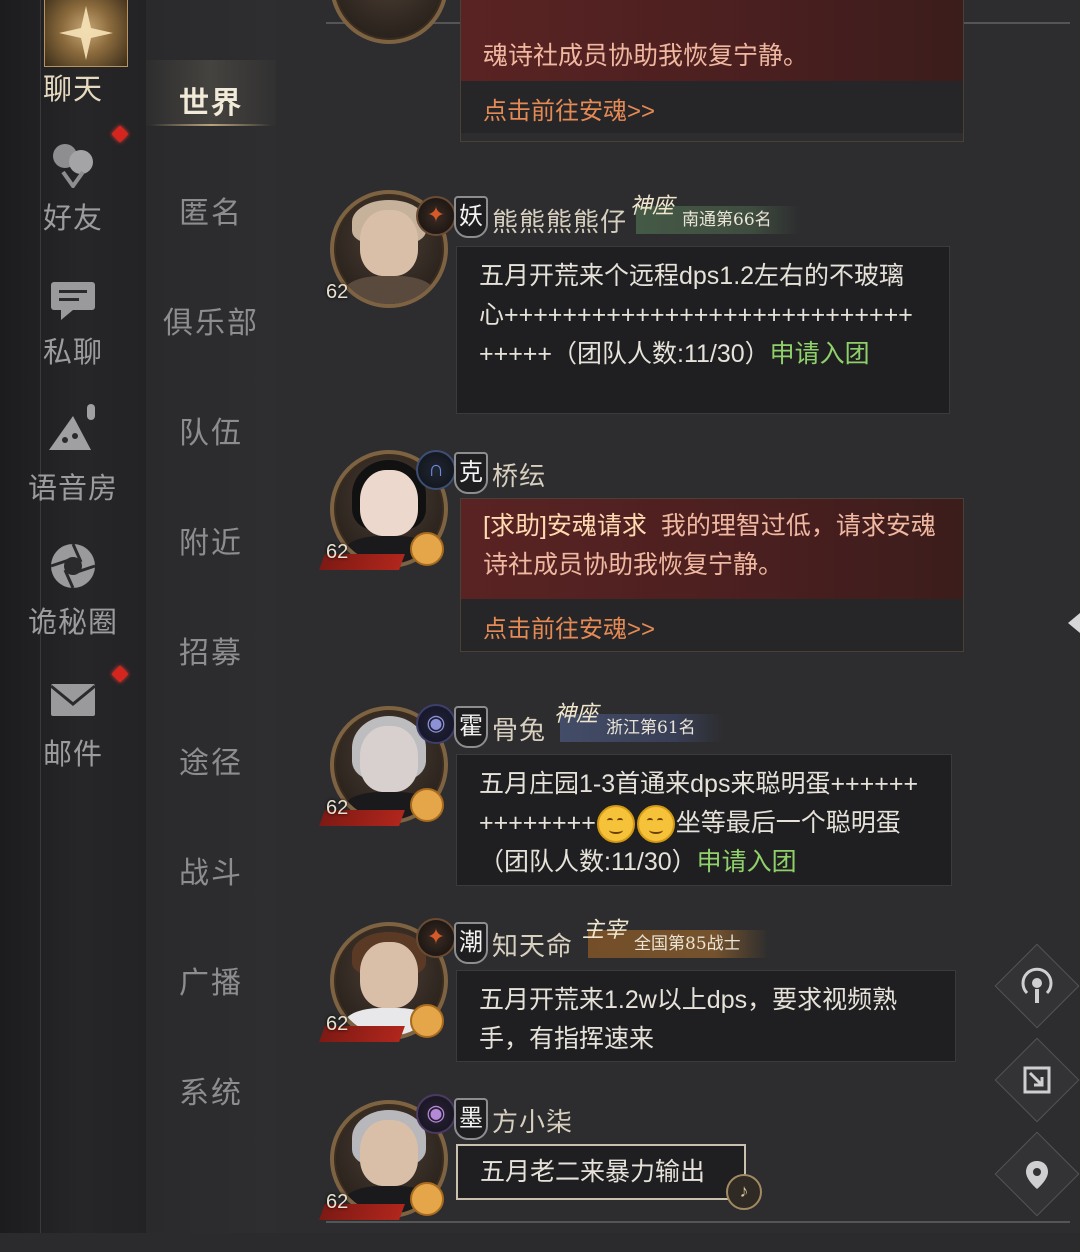 The height and width of the screenshot is (1252, 1080). I want to click on rank-text: 南通第66名, so click(727, 220).